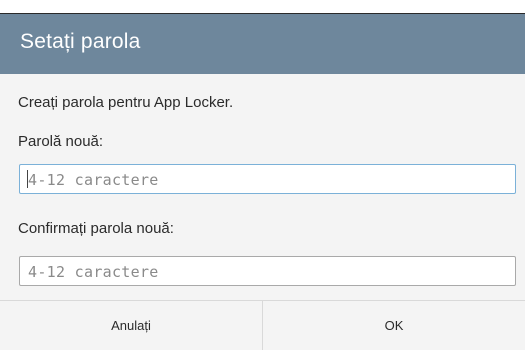  Describe the element at coordinates (80, 41) in the screenshot. I see `dialog-title: Setați parola` at that location.